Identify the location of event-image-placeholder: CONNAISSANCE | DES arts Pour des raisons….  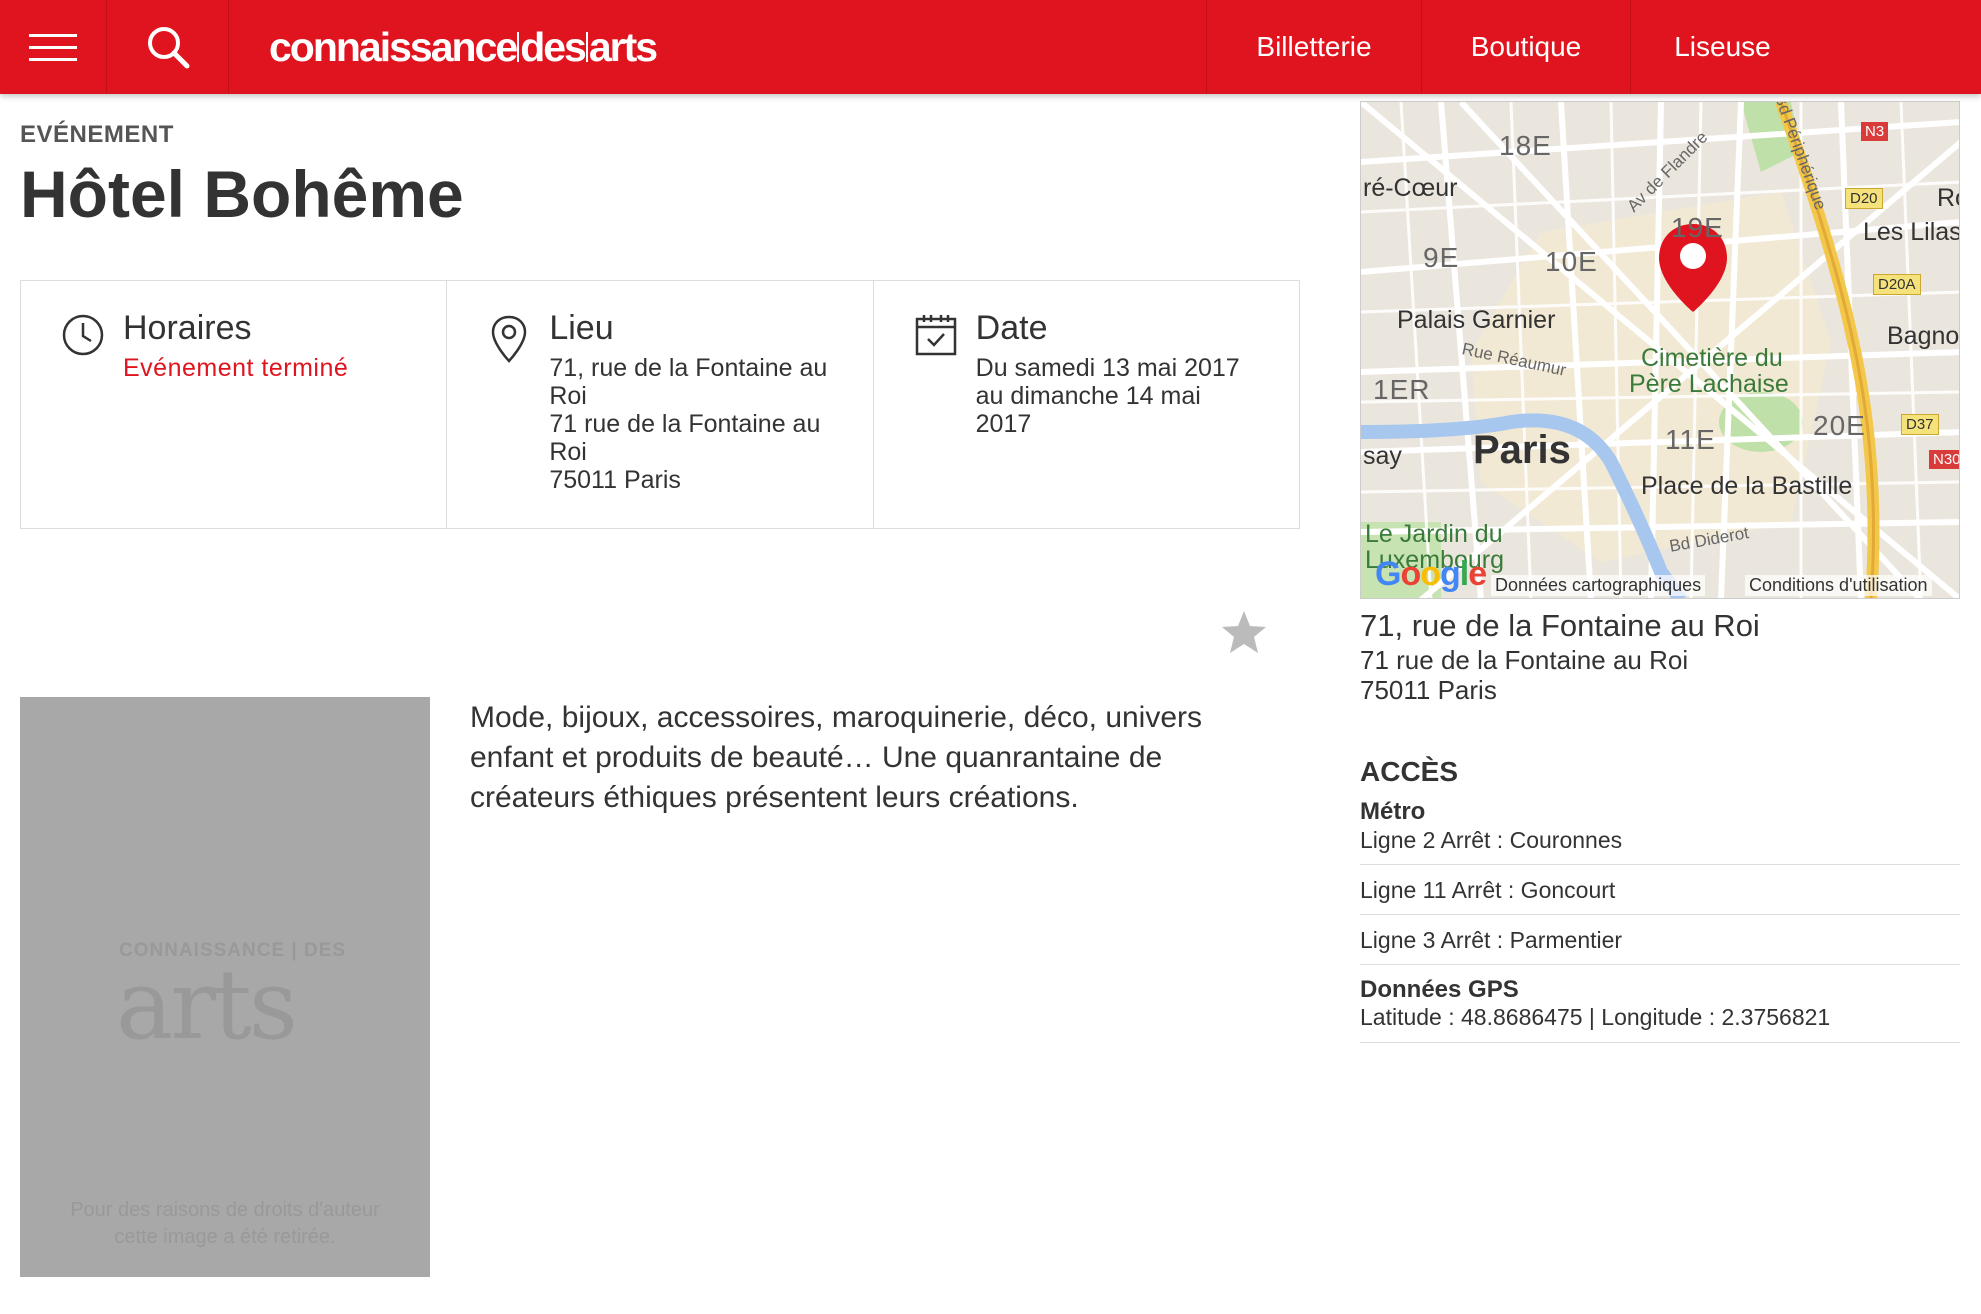
(225, 987).